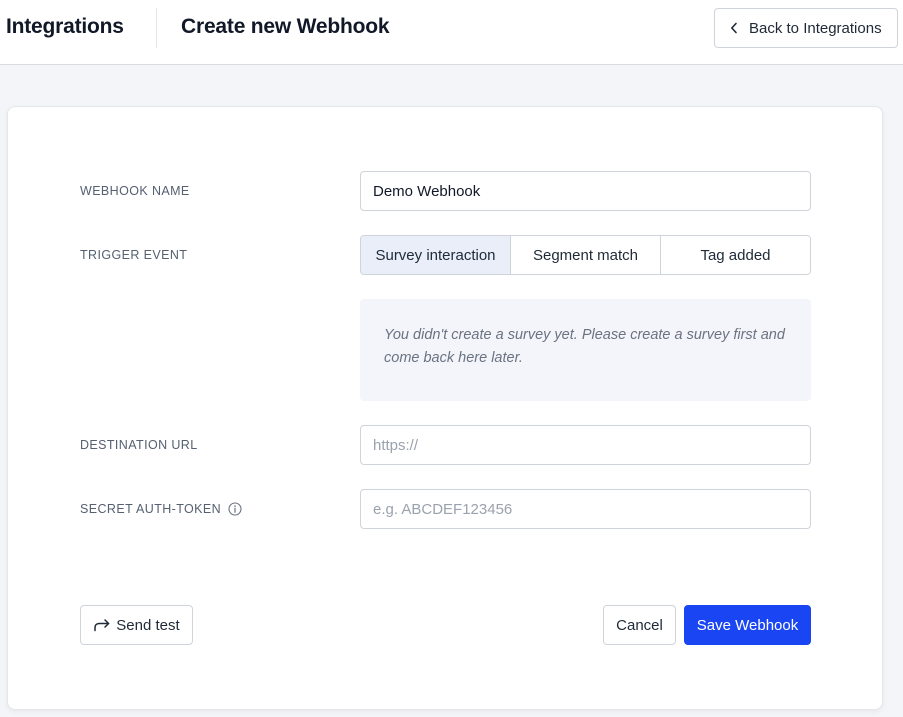 Image resolution: width=903 pixels, height=717 pixels. I want to click on back-button-label: Back to Integrations, so click(815, 28).